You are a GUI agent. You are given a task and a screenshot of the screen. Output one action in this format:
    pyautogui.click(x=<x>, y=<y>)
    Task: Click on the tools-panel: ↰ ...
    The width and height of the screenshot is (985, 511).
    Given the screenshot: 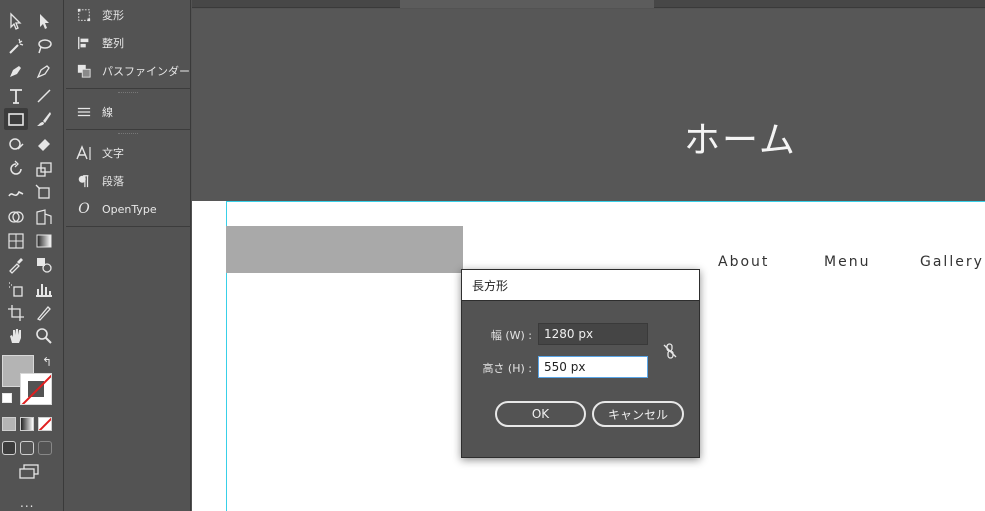 What is the action you would take?
    pyautogui.click(x=32, y=255)
    